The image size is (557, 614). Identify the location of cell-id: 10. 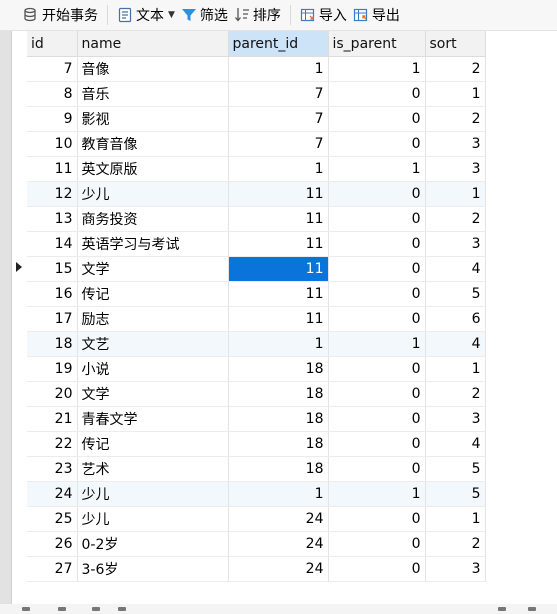
(52, 144).